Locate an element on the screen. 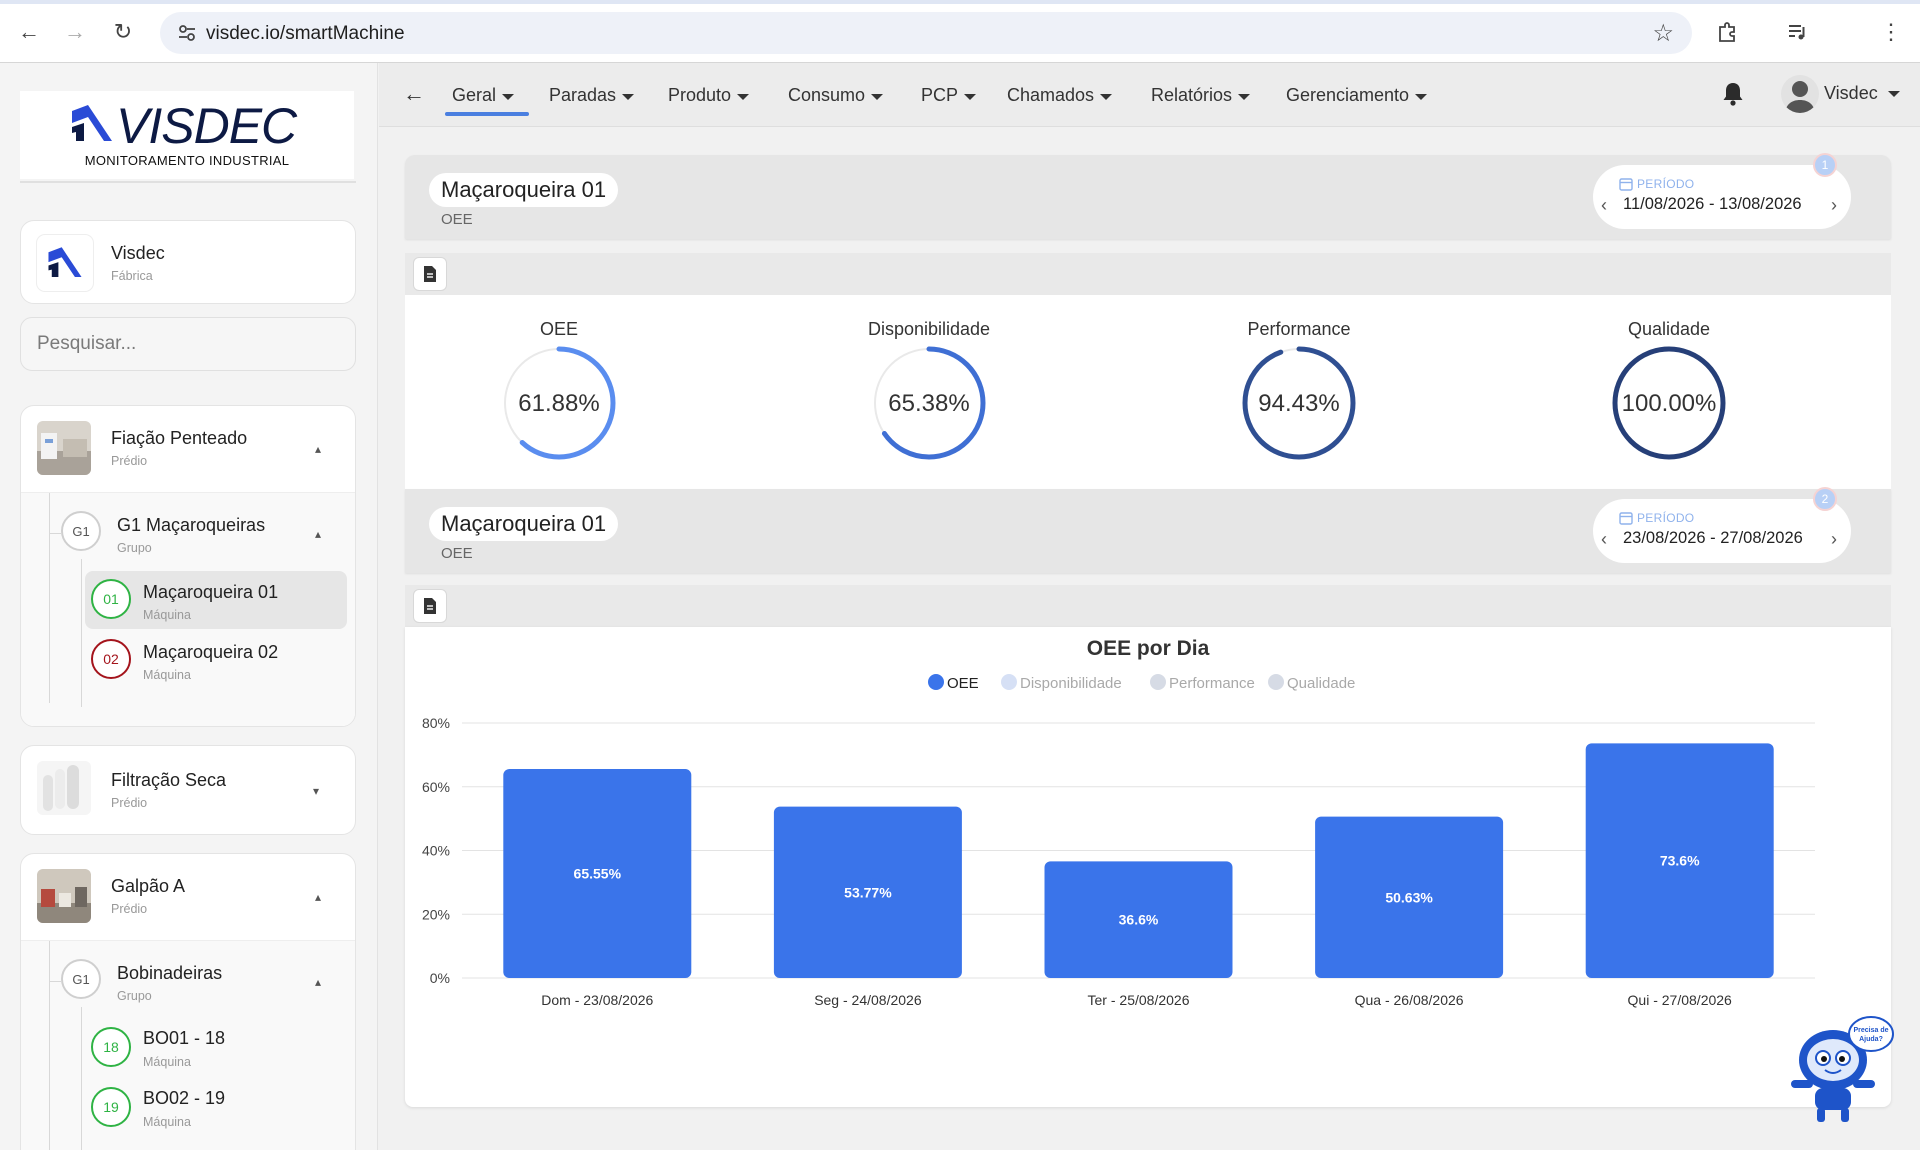  bar-value-label: 73.6% is located at coordinates (1680, 861).